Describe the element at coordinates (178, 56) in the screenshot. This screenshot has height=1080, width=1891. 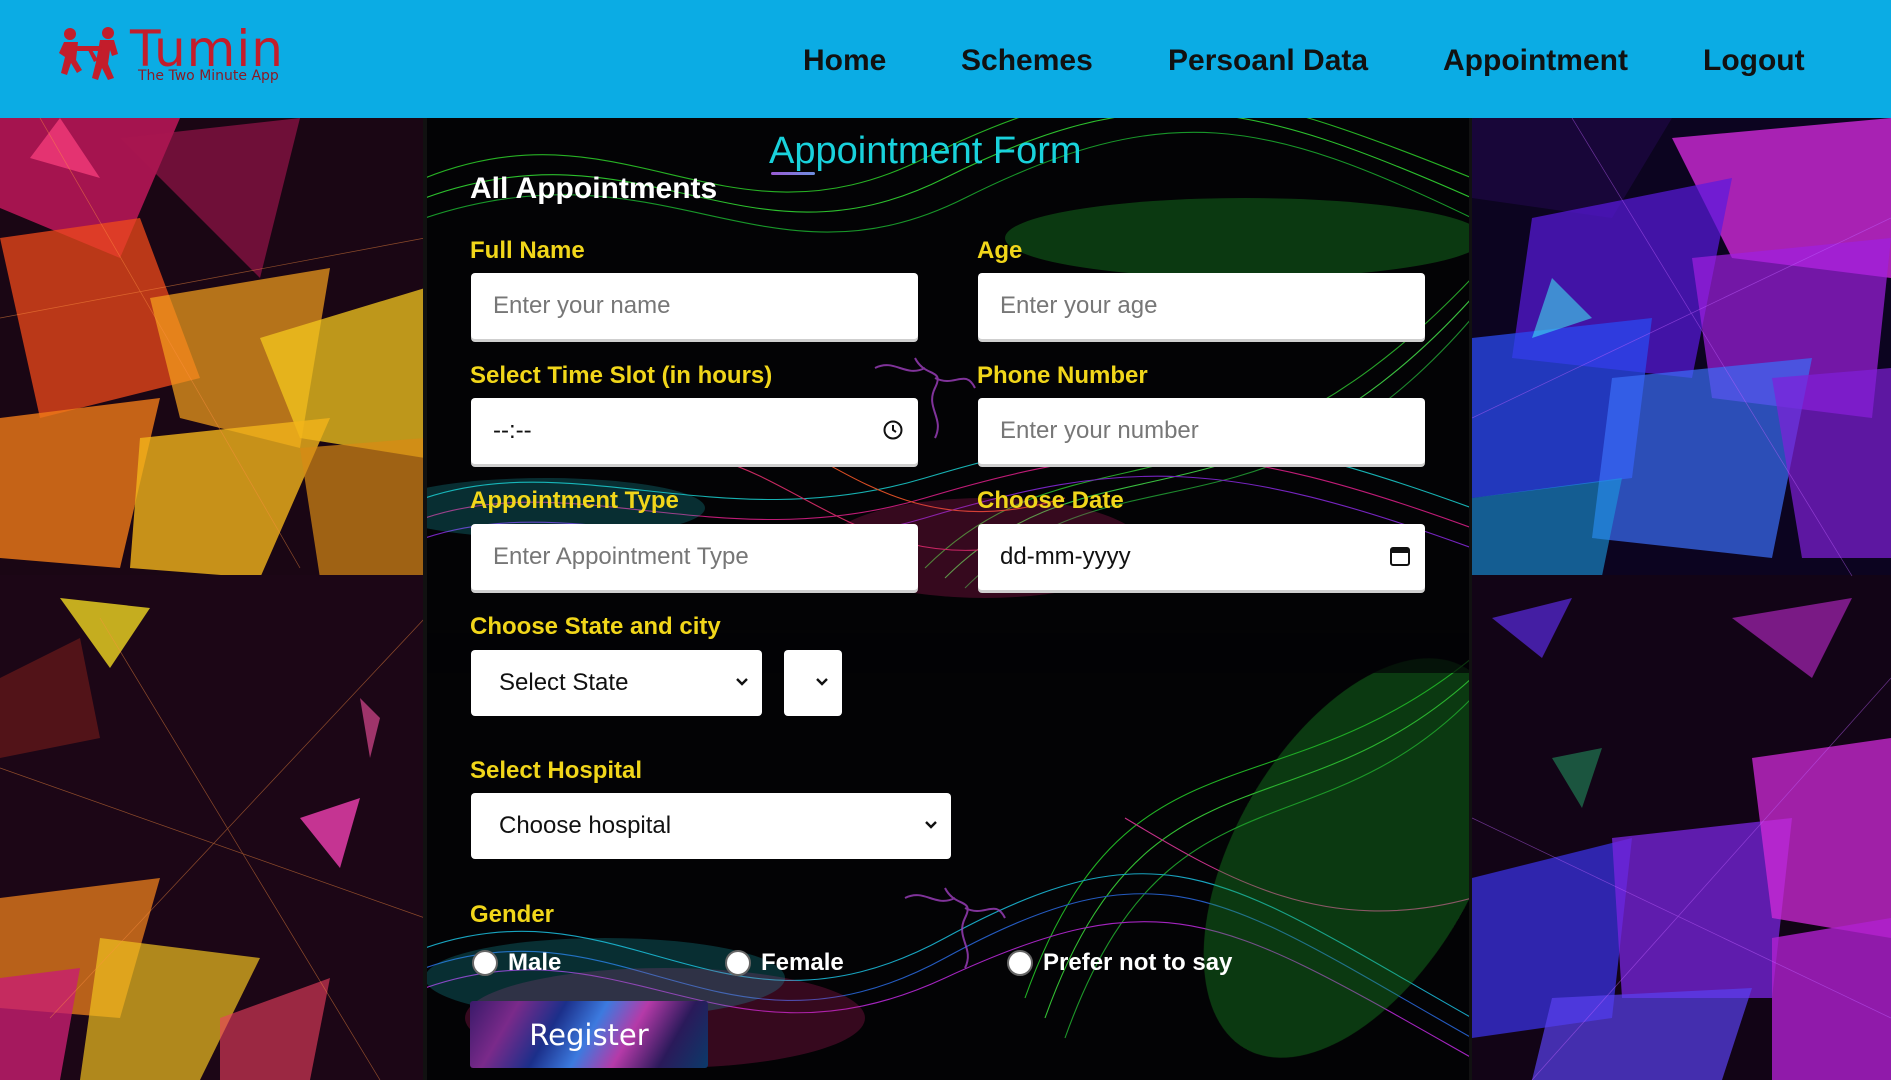
I see `brand-logo: Tumin The Two Minute App` at that location.